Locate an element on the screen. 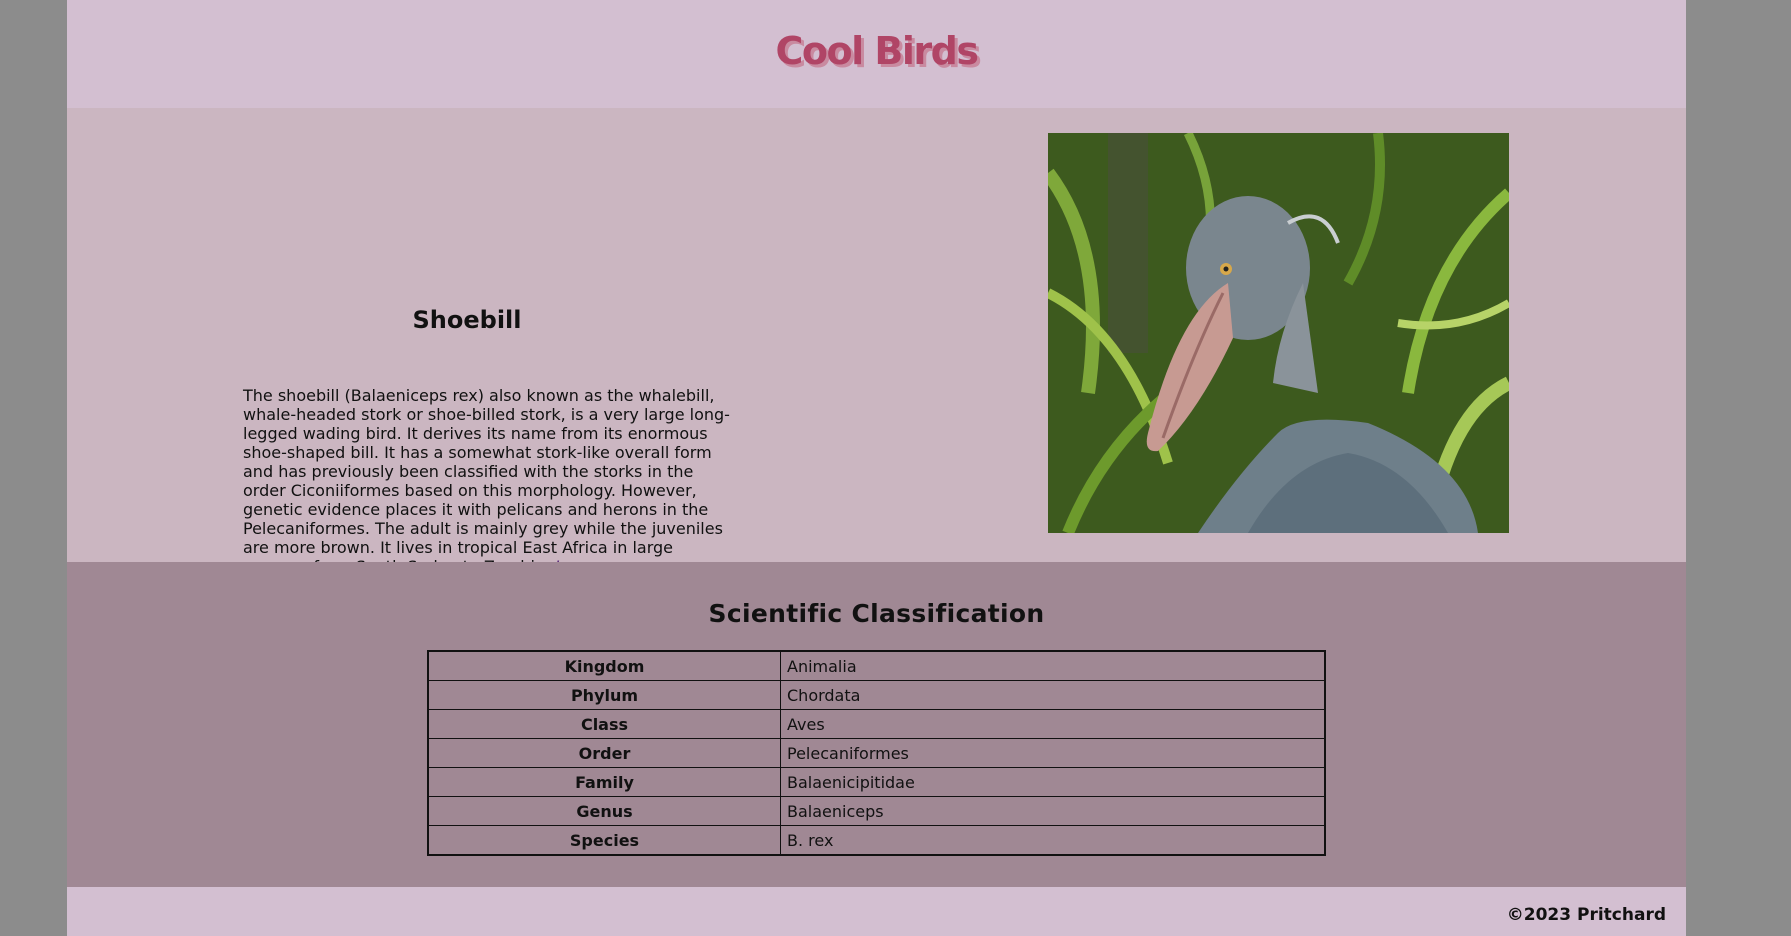 The image size is (1791, 936). table-row: Species B. rex is located at coordinates (876, 840).